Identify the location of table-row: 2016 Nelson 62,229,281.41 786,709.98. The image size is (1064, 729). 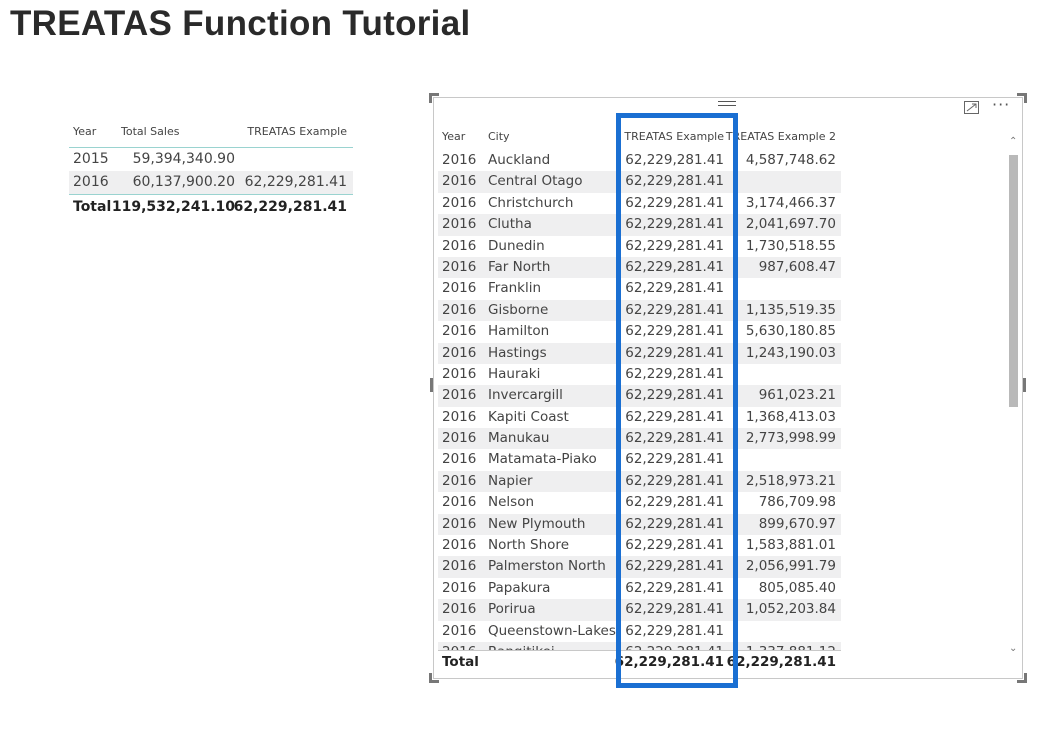
(639, 502).